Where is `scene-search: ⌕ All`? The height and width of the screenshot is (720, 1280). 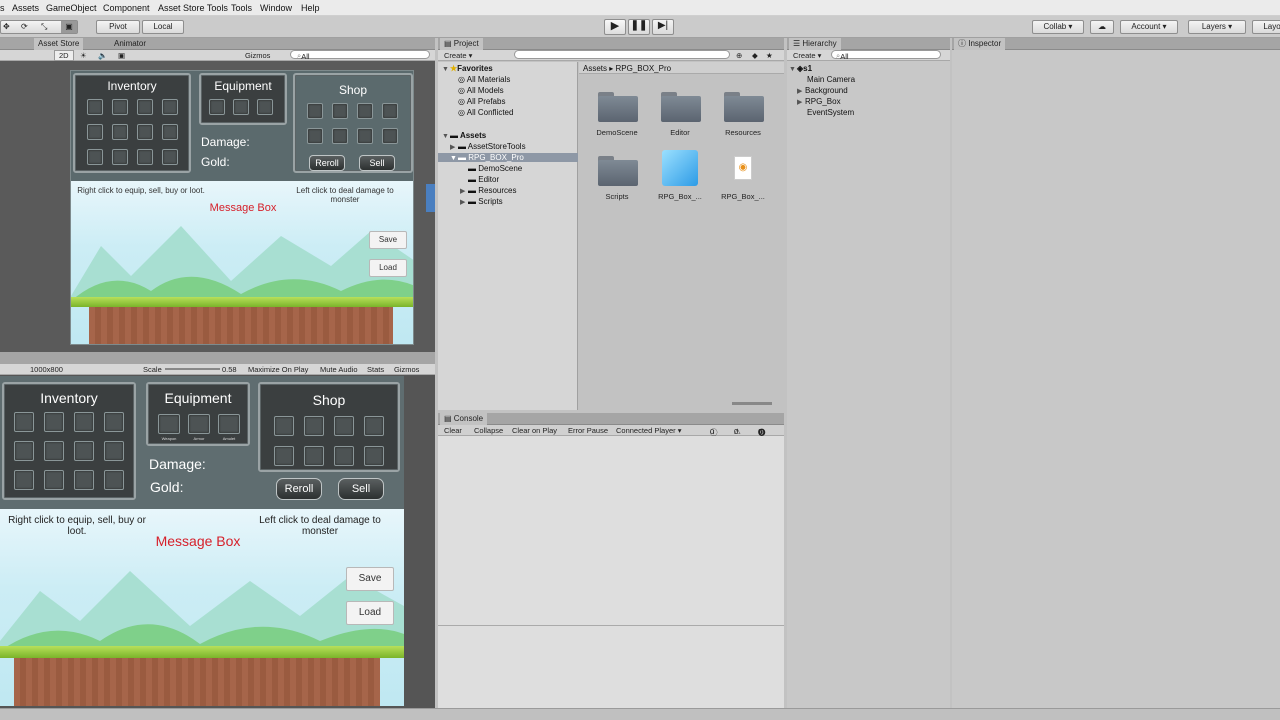 scene-search: ⌕ All is located at coordinates (360, 55).